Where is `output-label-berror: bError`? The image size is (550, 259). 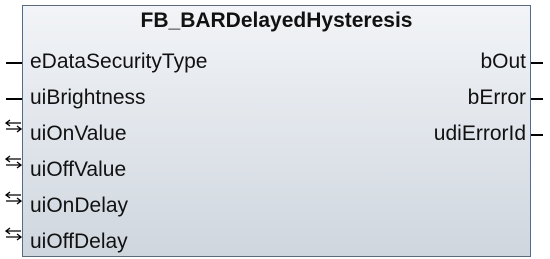
output-label-berror: bError is located at coordinates (496, 97).